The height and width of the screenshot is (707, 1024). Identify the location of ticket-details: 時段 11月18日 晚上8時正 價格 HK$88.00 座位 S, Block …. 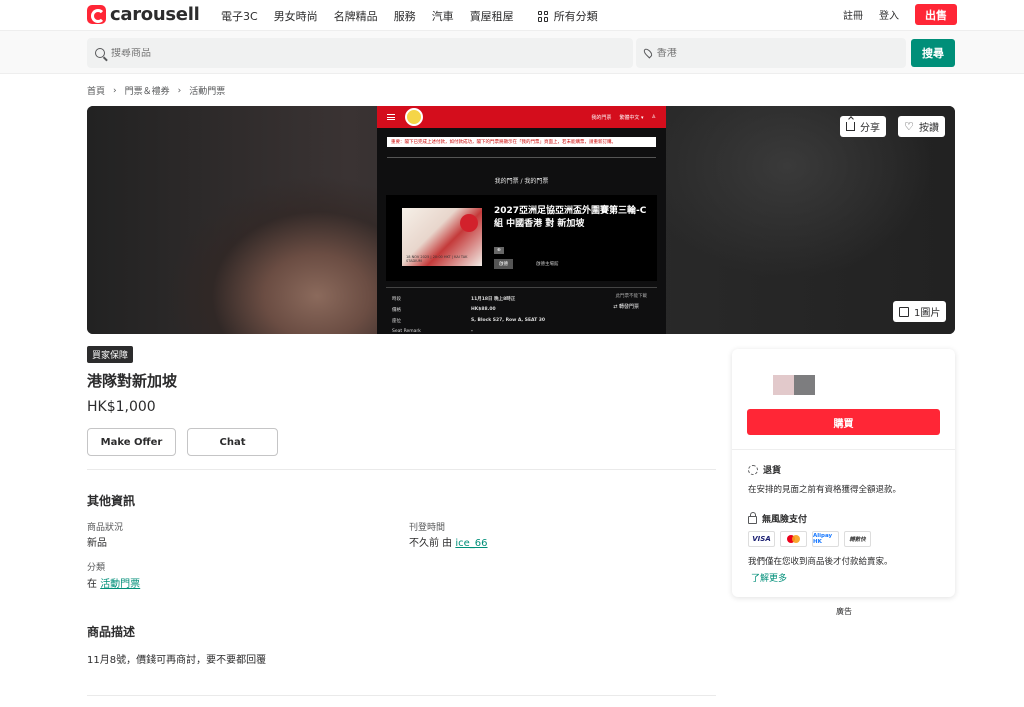
(521, 313).